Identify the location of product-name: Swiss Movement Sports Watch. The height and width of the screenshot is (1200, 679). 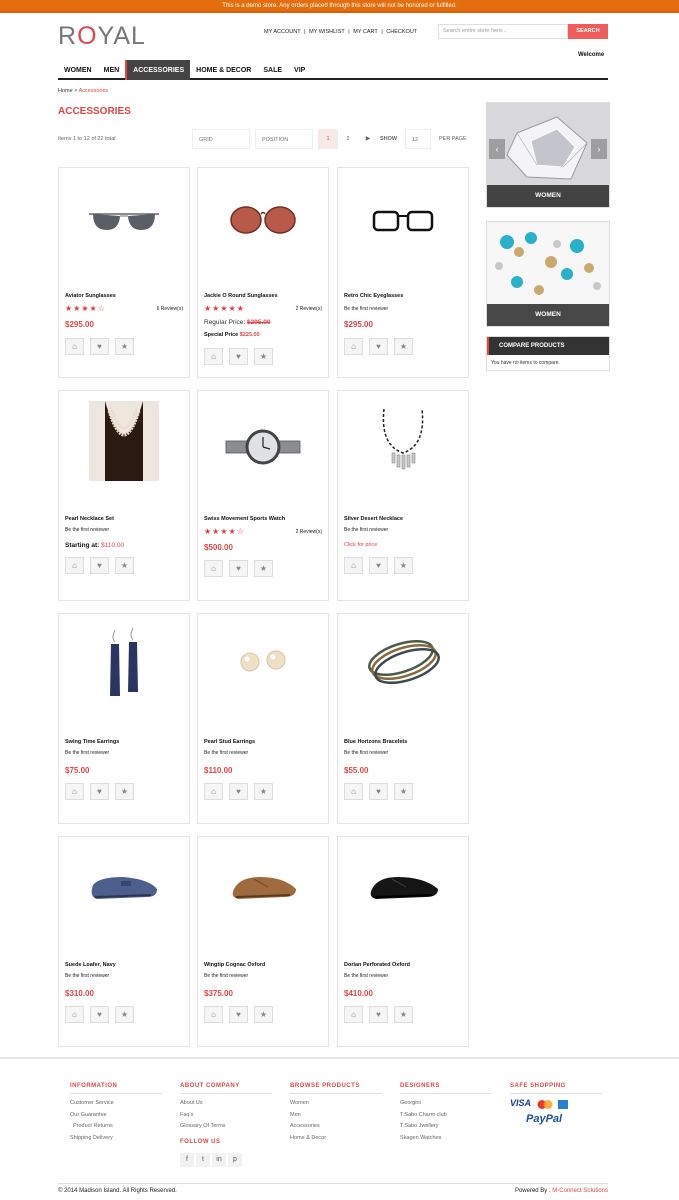
(244, 519).